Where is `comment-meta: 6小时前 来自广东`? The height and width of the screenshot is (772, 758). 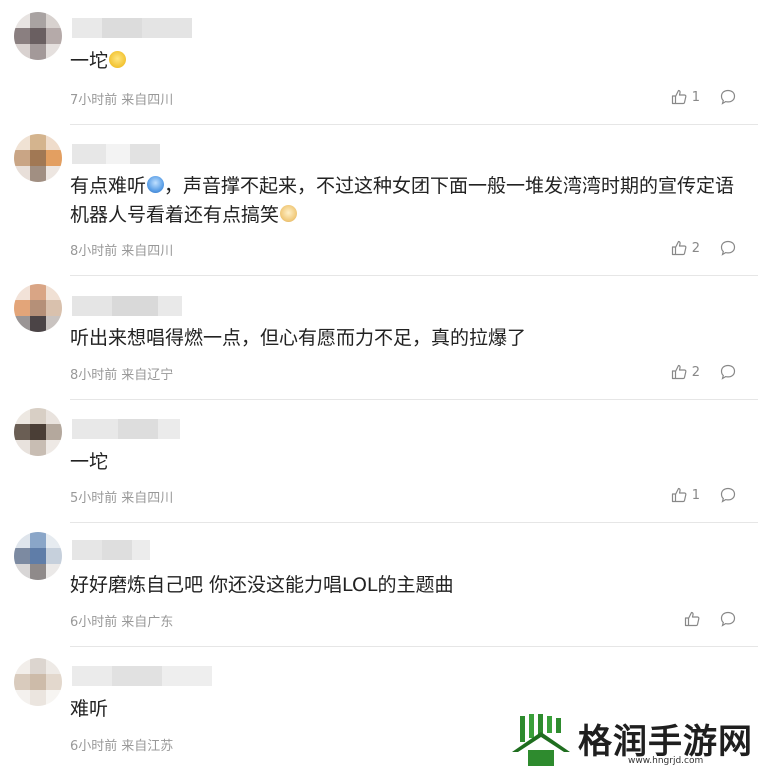
comment-meta: 6小时前 来自广东 is located at coordinates (123, 620).